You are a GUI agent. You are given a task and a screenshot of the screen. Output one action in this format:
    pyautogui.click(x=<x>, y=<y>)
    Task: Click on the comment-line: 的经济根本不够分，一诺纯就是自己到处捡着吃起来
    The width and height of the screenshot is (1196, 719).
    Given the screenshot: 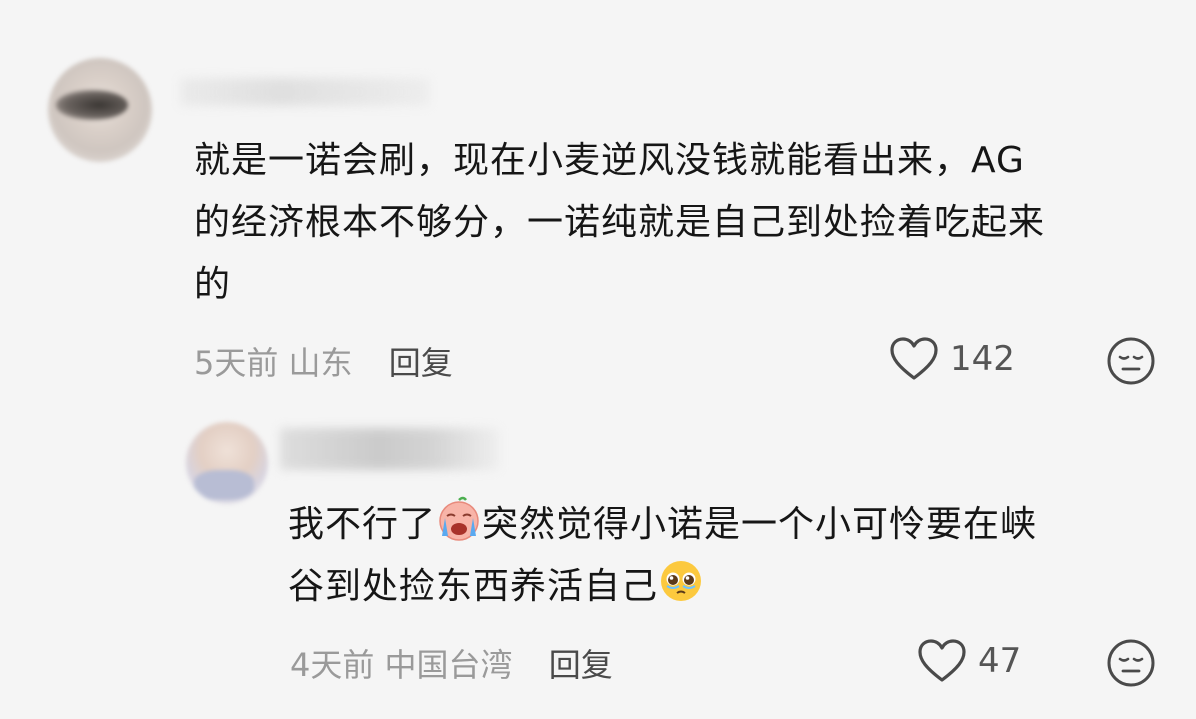 What is the action you would take?
    pyautogui.click(x=620, y=222)
    